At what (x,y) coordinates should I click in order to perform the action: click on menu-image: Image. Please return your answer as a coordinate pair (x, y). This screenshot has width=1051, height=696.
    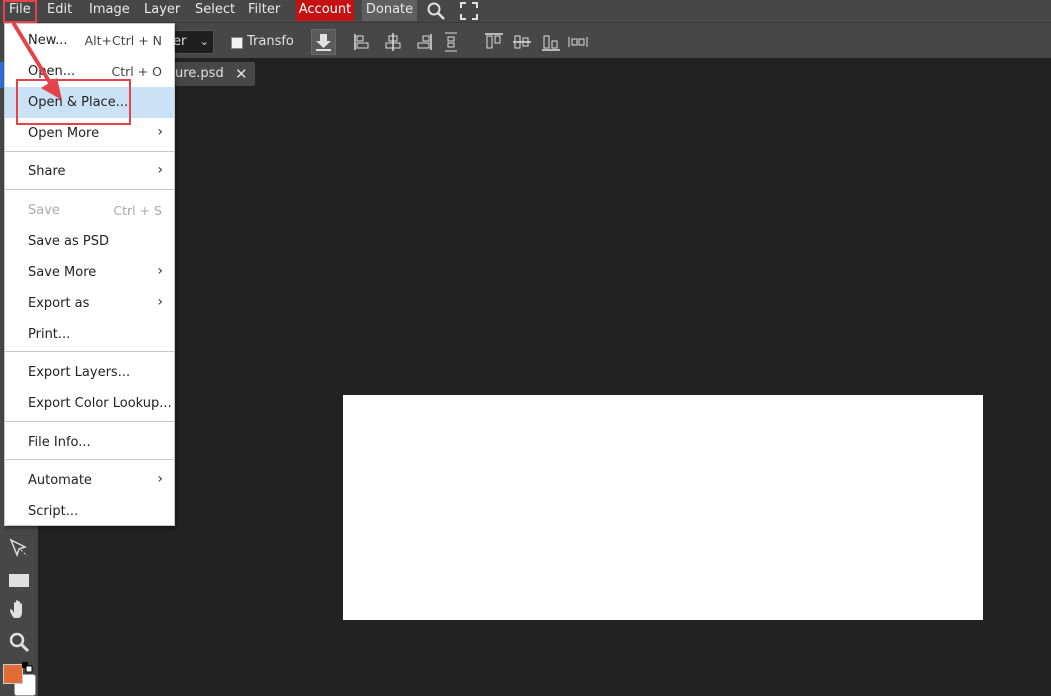
    Looking at the image, I should click on (109, 11).